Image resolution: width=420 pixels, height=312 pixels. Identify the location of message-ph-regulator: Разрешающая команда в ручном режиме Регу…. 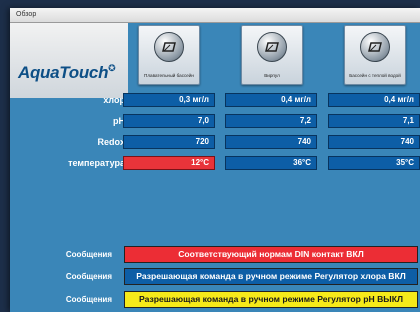
(271, 299).